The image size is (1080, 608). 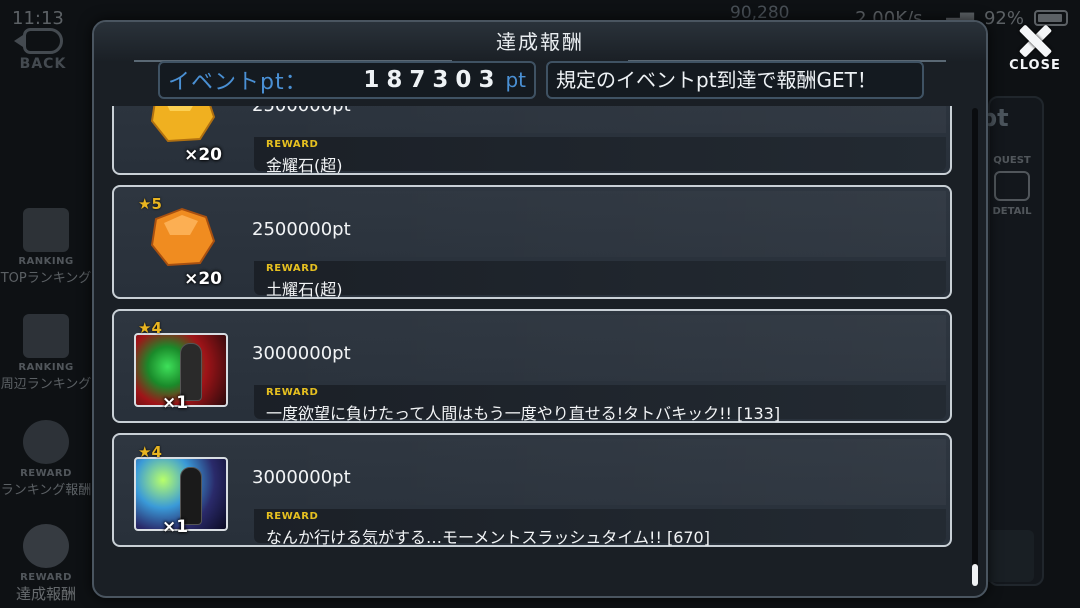 What do you see at coordinates (46, 336) in the screenshot?
I see `stairs-icon` at bounding box center [46, 336].